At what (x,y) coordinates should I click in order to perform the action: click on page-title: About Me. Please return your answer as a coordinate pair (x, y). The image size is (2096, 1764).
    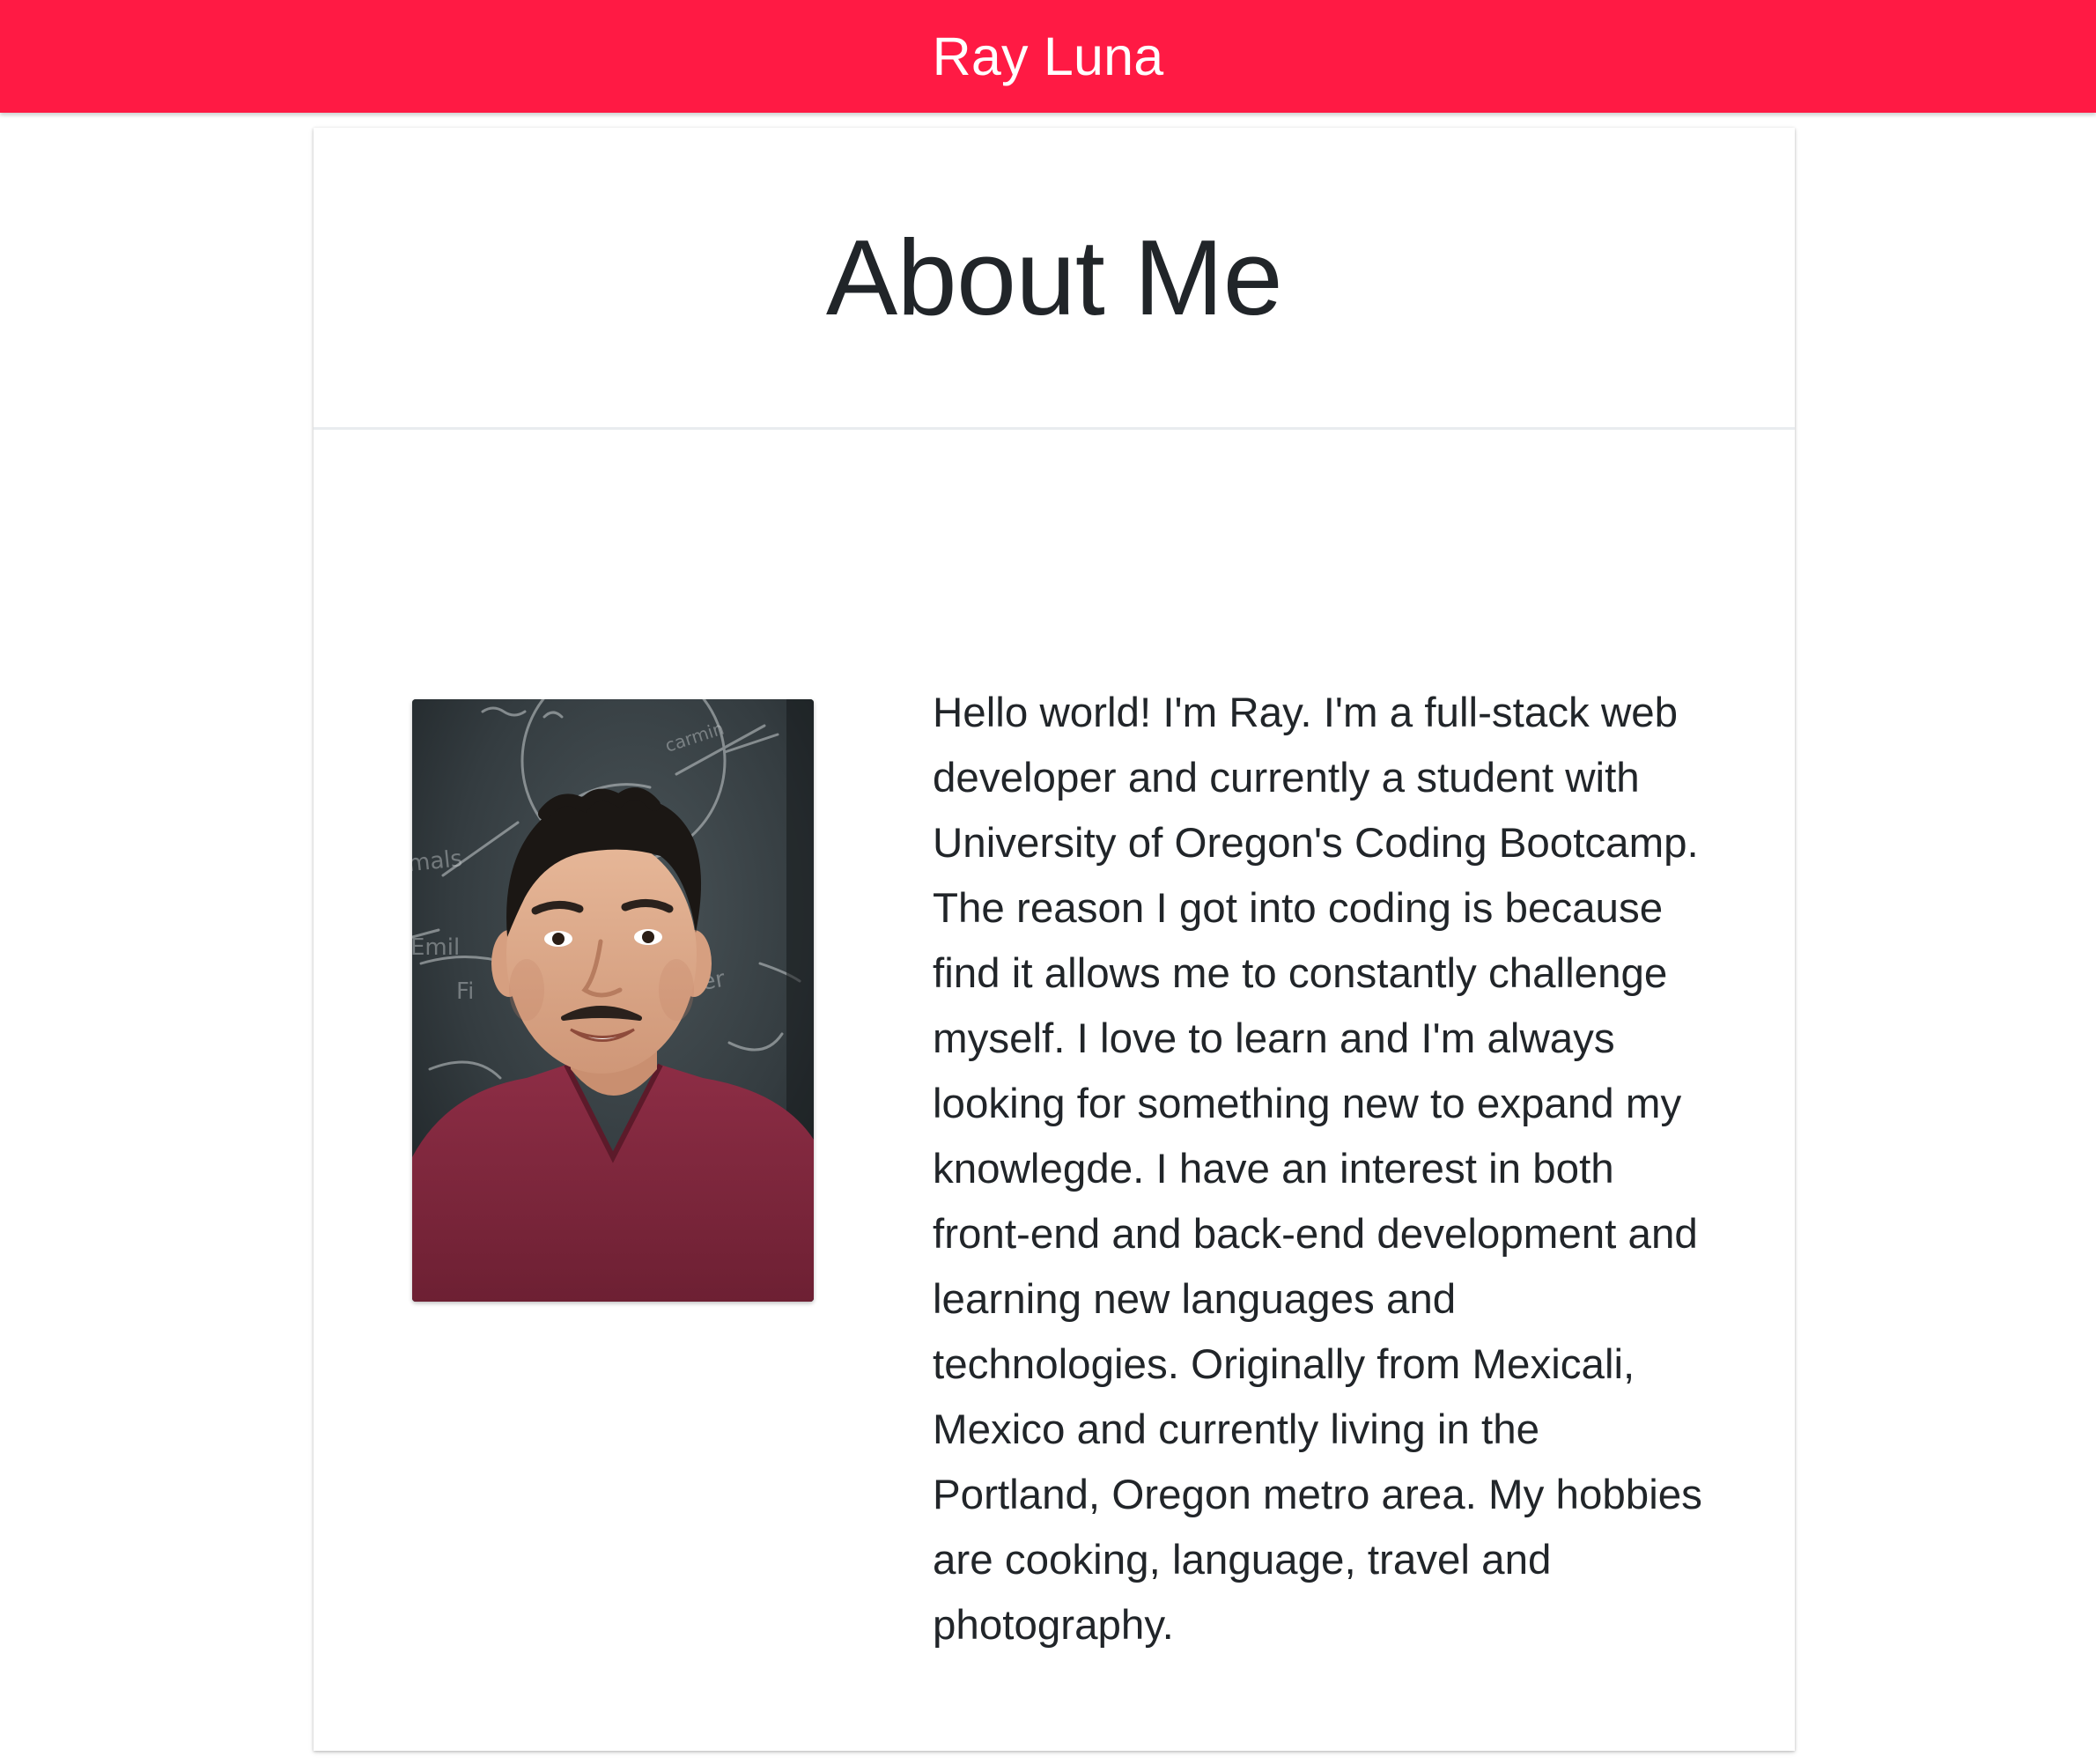
    Looking at the image, I should click on (1054, 277).